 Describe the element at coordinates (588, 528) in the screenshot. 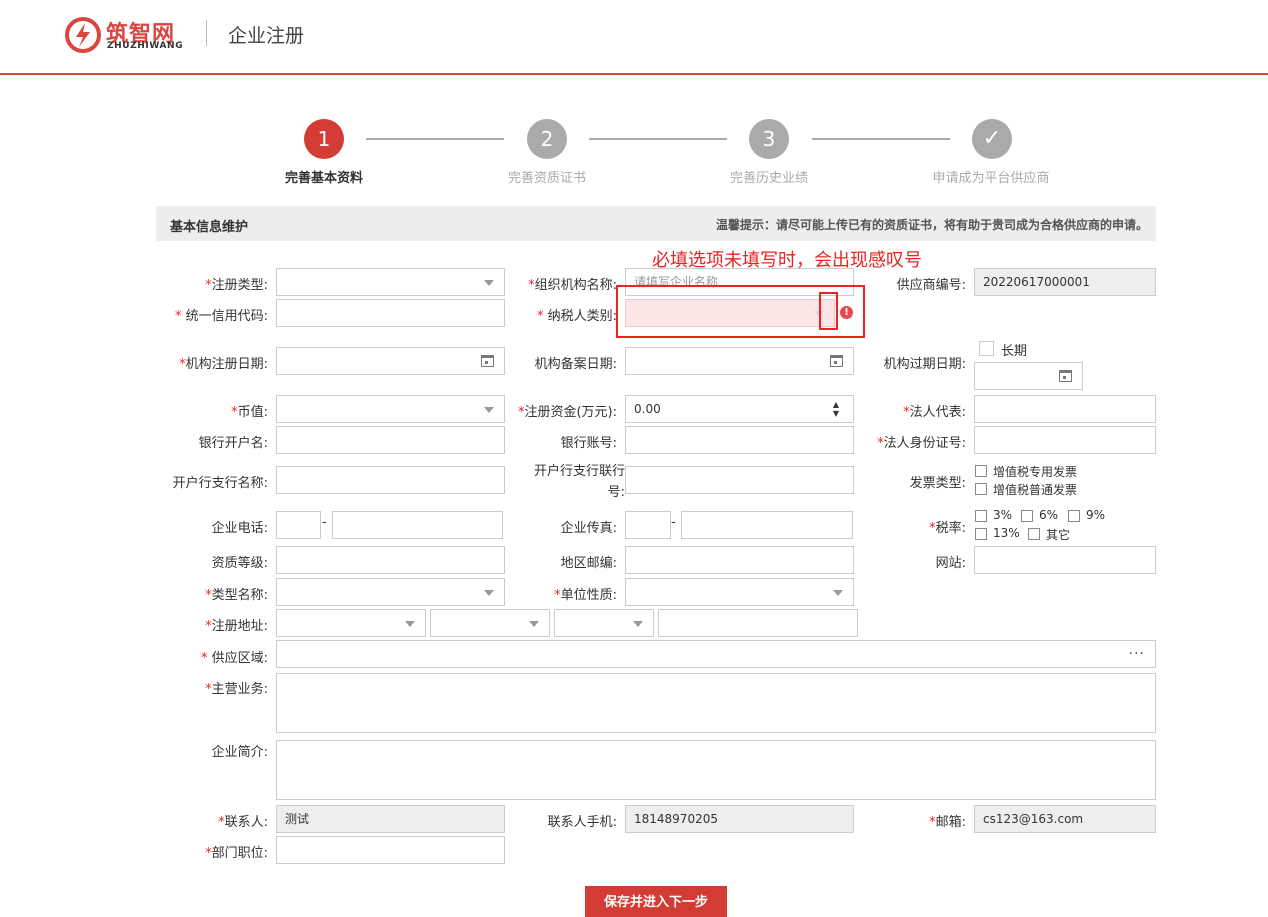

I see `fax-label: 企业传真:` at that location.